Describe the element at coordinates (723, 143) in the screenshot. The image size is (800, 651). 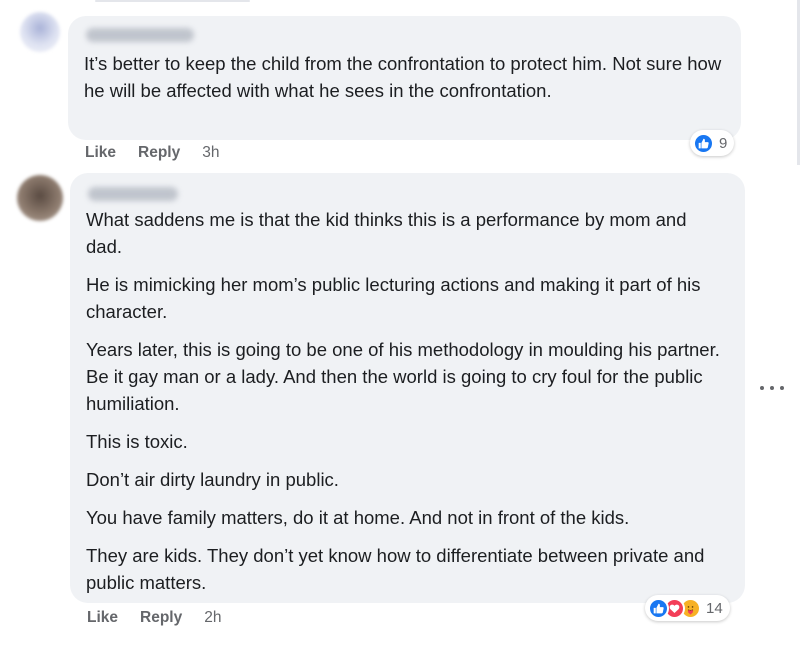
I see `reaction-count: 9` at that location.